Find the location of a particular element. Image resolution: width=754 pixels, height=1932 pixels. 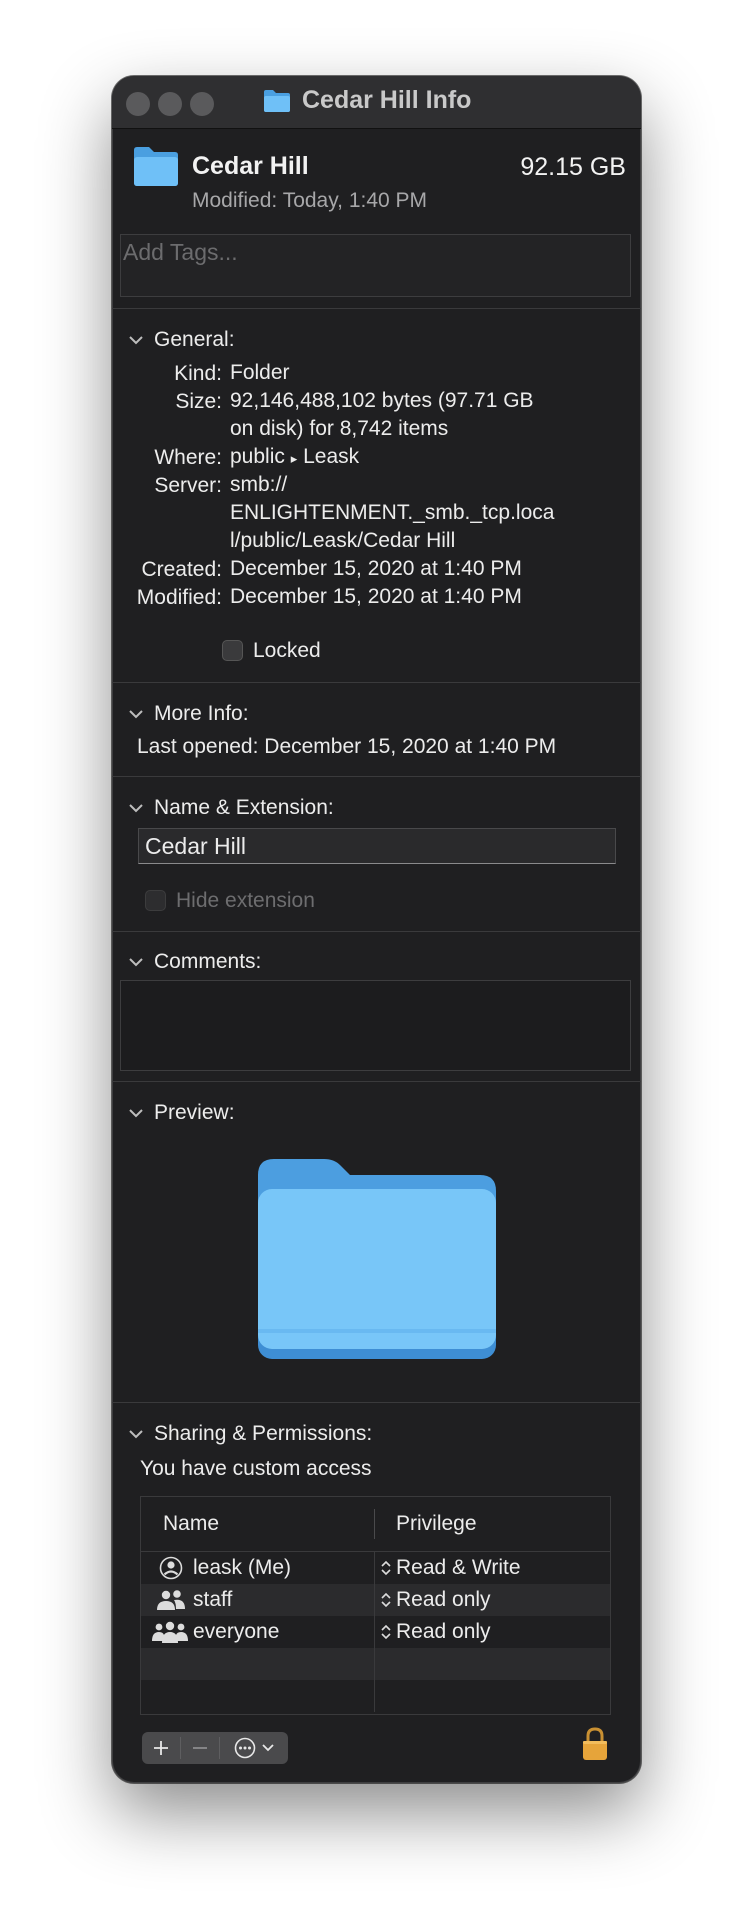

person-icon is located at coordinates (171, 1568).